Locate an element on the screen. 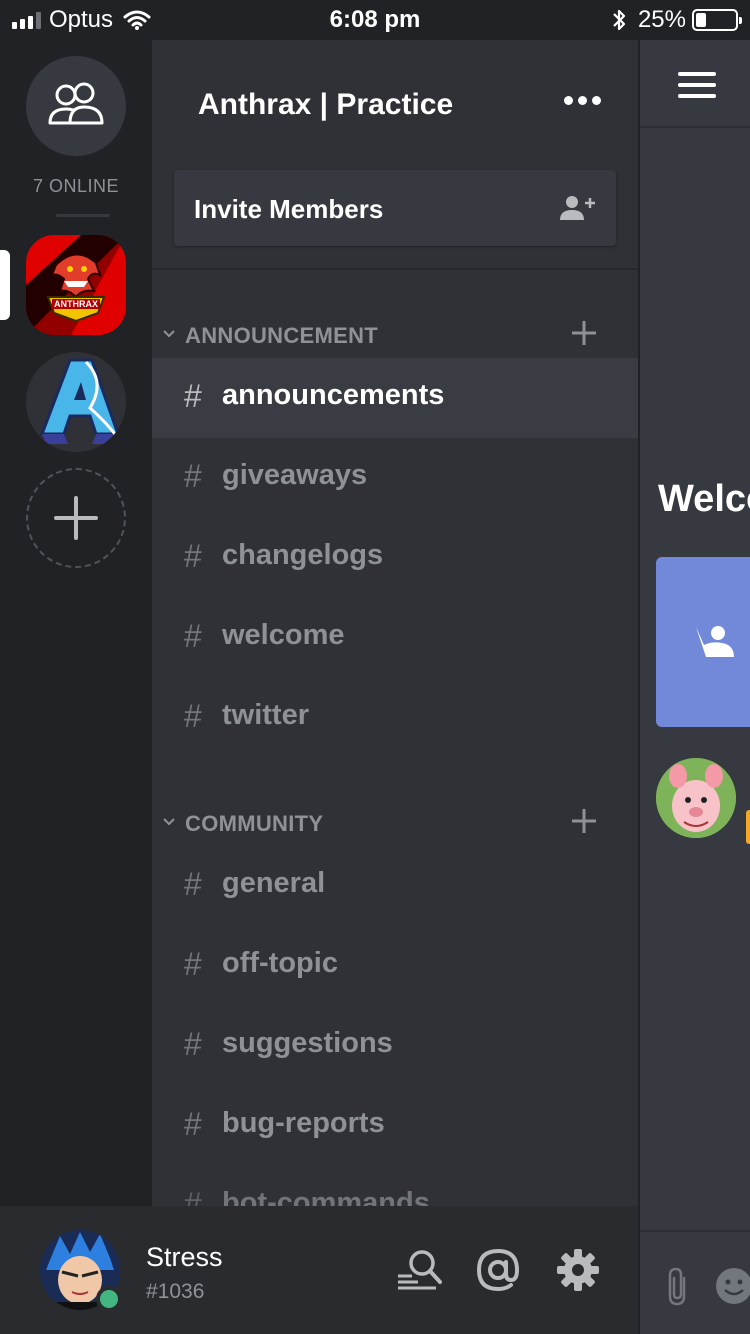  channel-giveaways: # giveaways is located at coordinates (395, 478).